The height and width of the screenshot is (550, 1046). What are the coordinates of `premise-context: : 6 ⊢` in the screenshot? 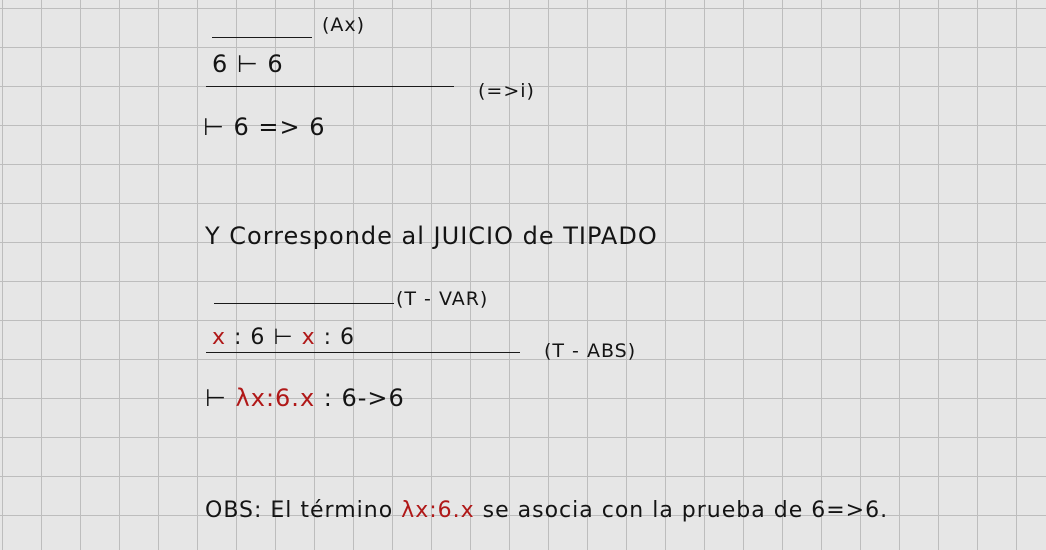 It's located at (264, 337).